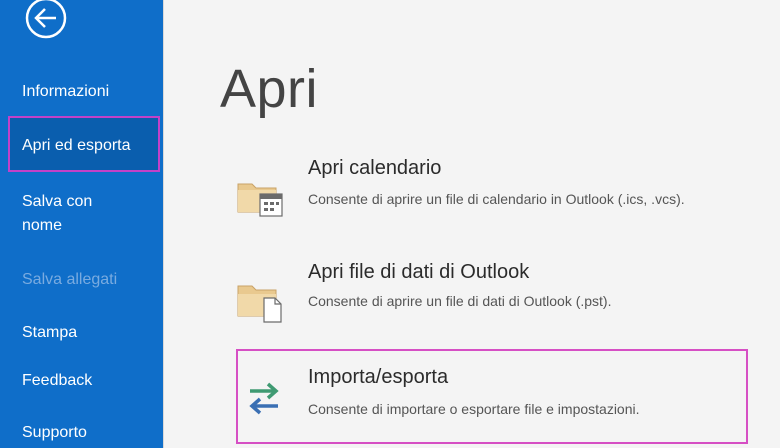 This screenshot has width=780, height=448. Describe the element at coordinates (57, 381) in the screenshot. I see `sidebar-item-feedback: Feedback` at that location.